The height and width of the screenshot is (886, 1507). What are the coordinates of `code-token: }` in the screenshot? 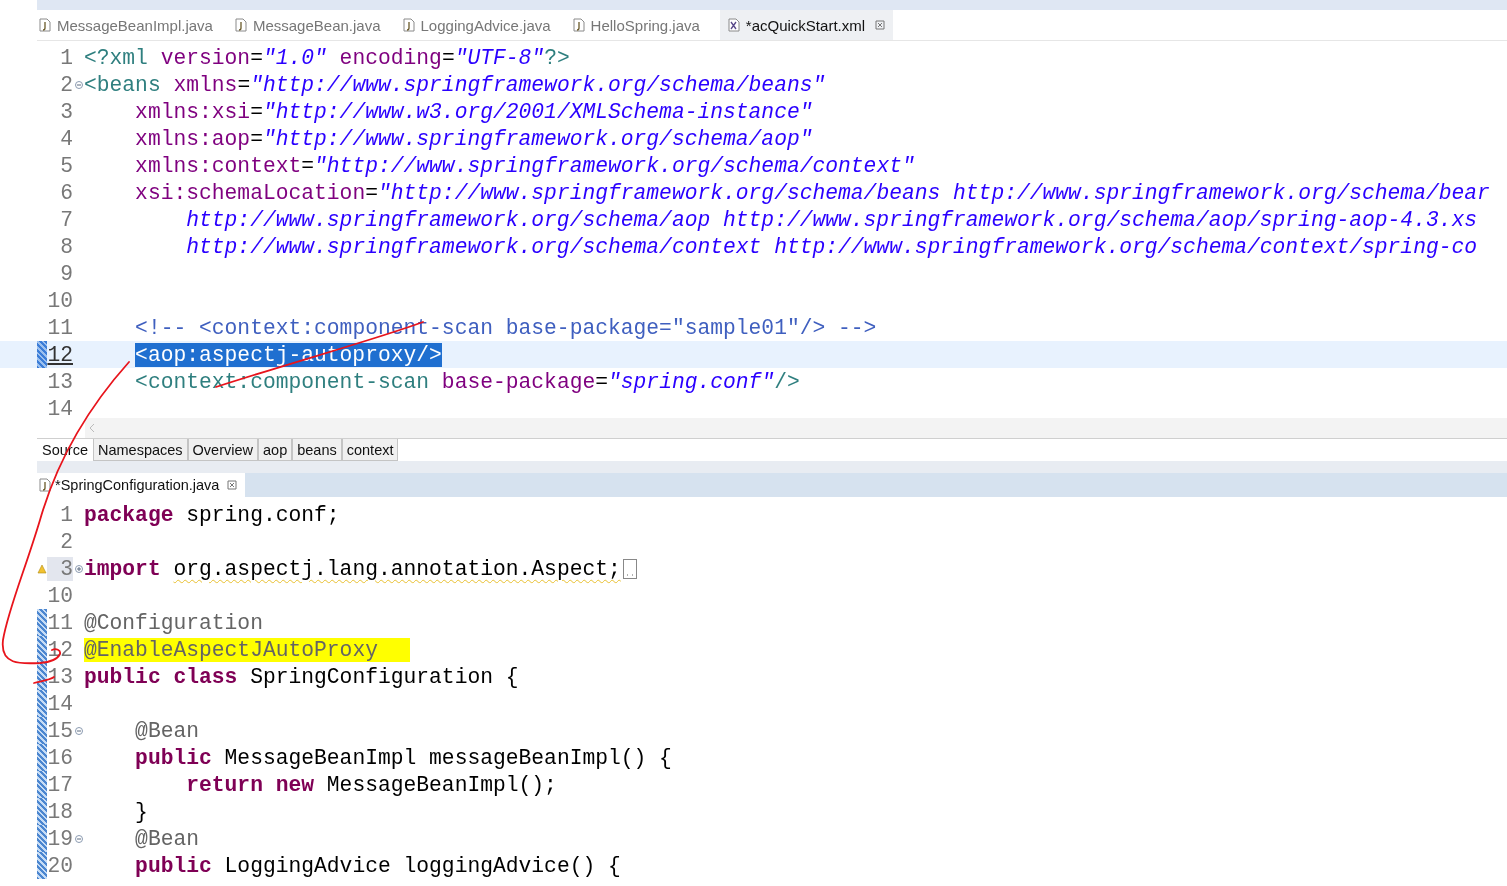 It's located at (141, 811).